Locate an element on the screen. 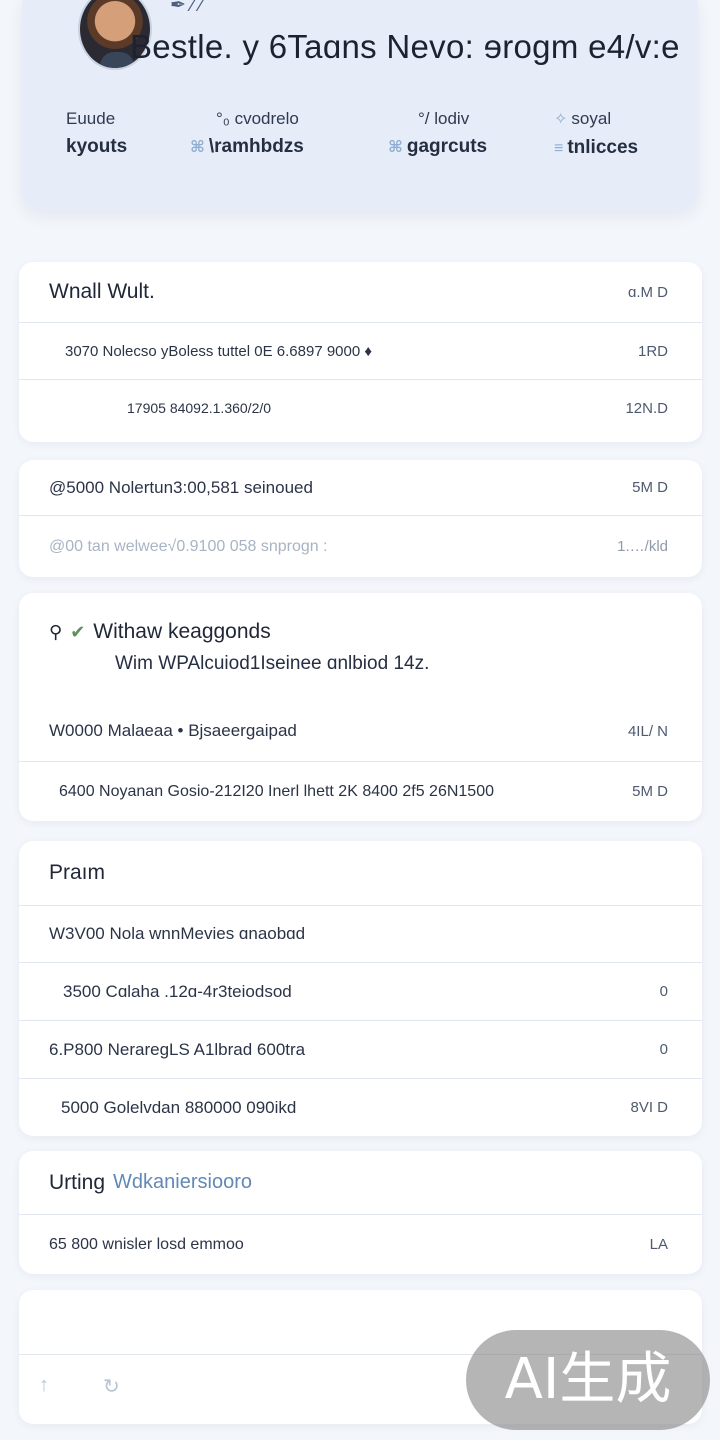  card-header: Praım is located at coordinates (360, 873).